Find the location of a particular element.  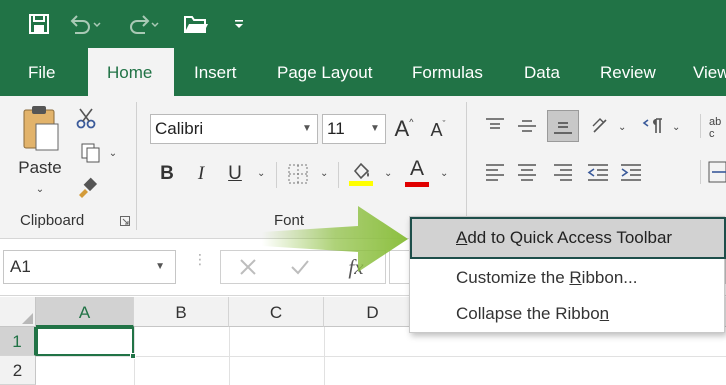

fill-color-icon is located at coordinates (361, 173).